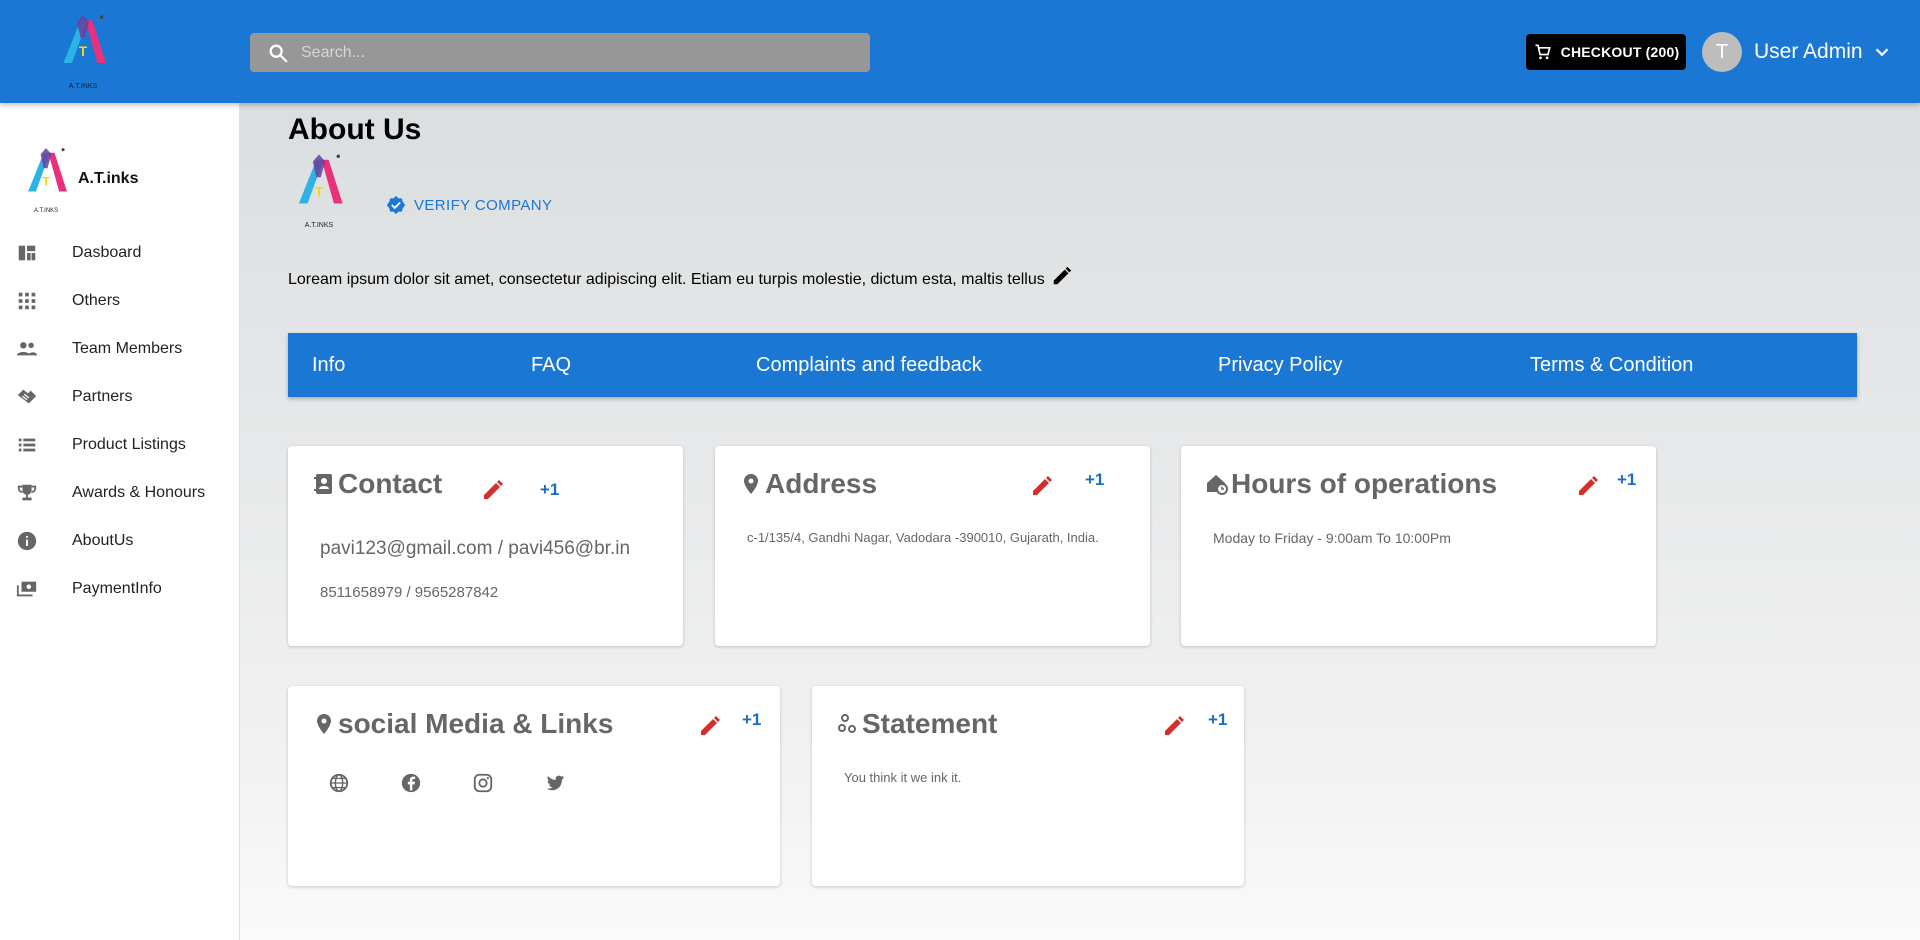  I want to click on card-title-text: Statement, so click(930, 723).